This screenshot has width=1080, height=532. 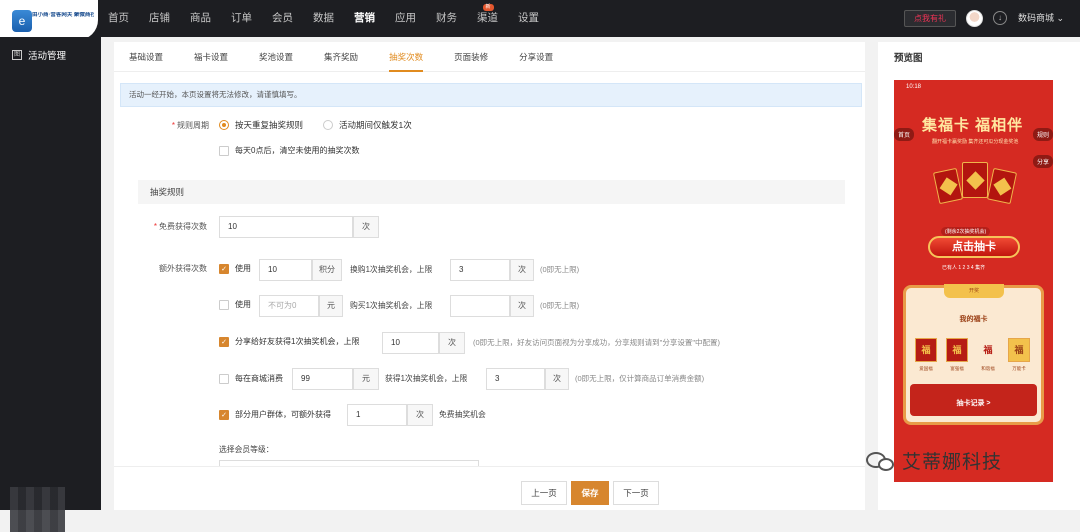 I want to click on spend-hint: (0即无上限，仅计算商品订单消费金额), so click(x=640, y=378).